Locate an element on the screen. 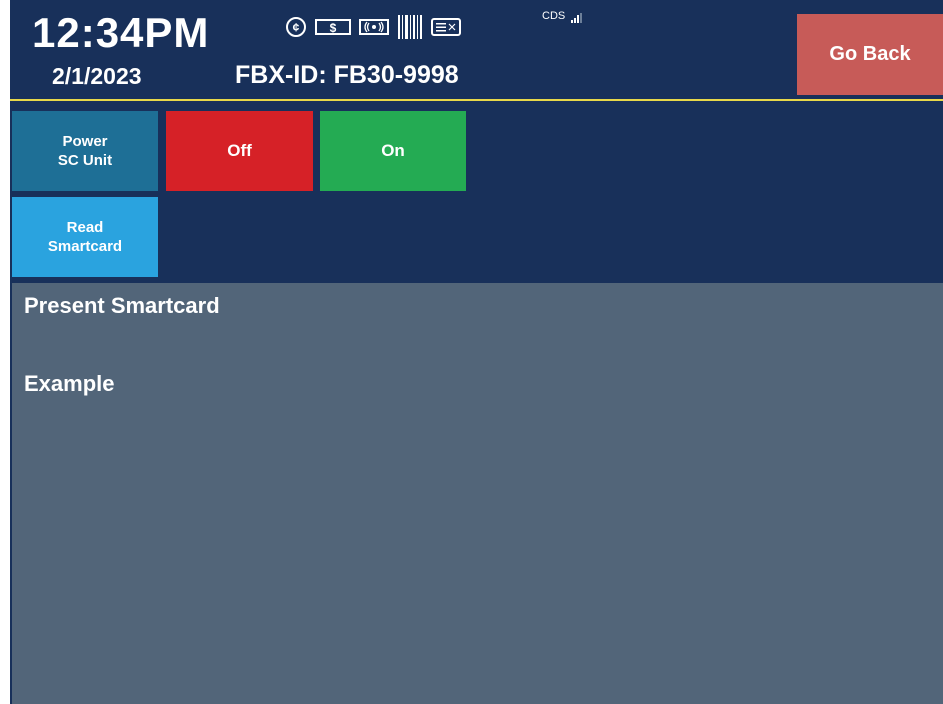 This screenshot has height=704, width=943. device-status-icons: ¢ $ is located at coordinates (377, 27).